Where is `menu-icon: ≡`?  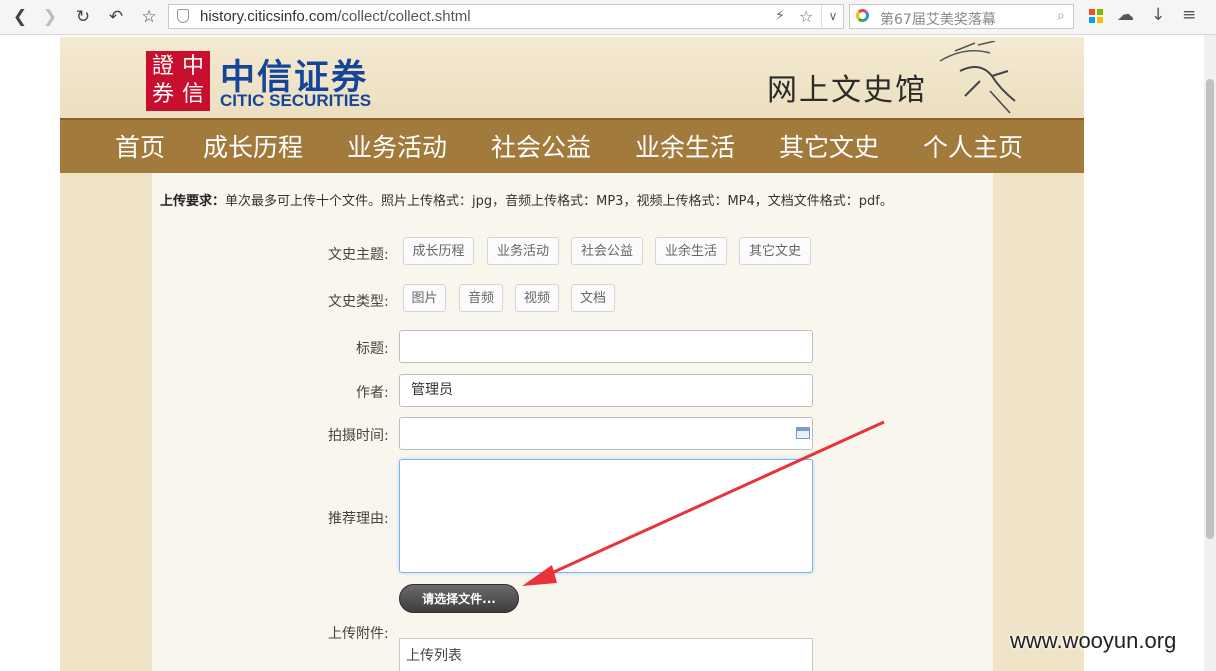 menu-icon: ≡ is located at coordinates (1189, 15).